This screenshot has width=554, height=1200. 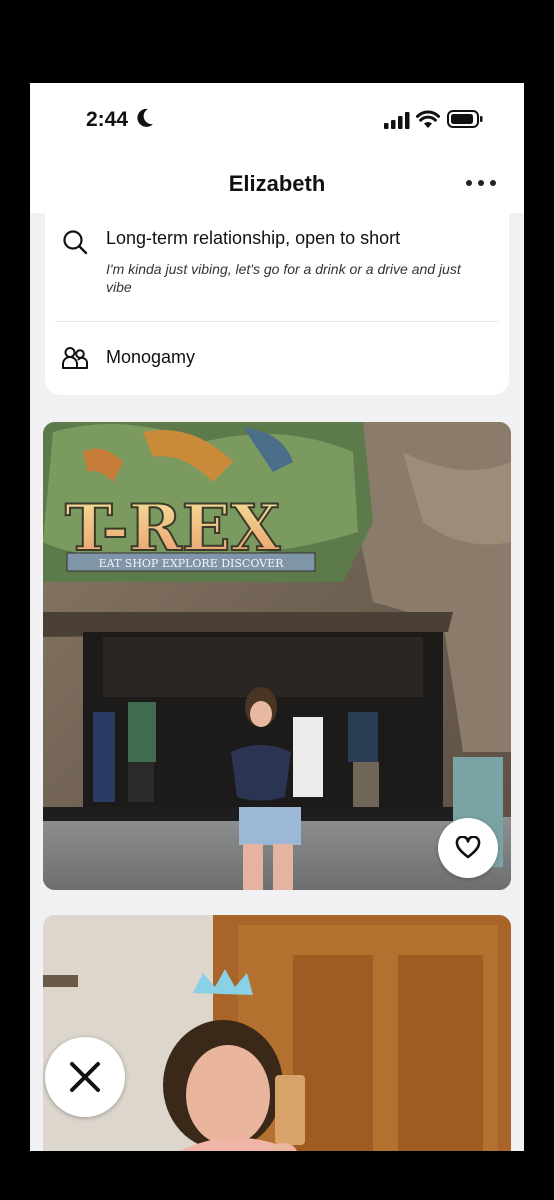 I want to click on people-icon, so click(x=75, y=358).